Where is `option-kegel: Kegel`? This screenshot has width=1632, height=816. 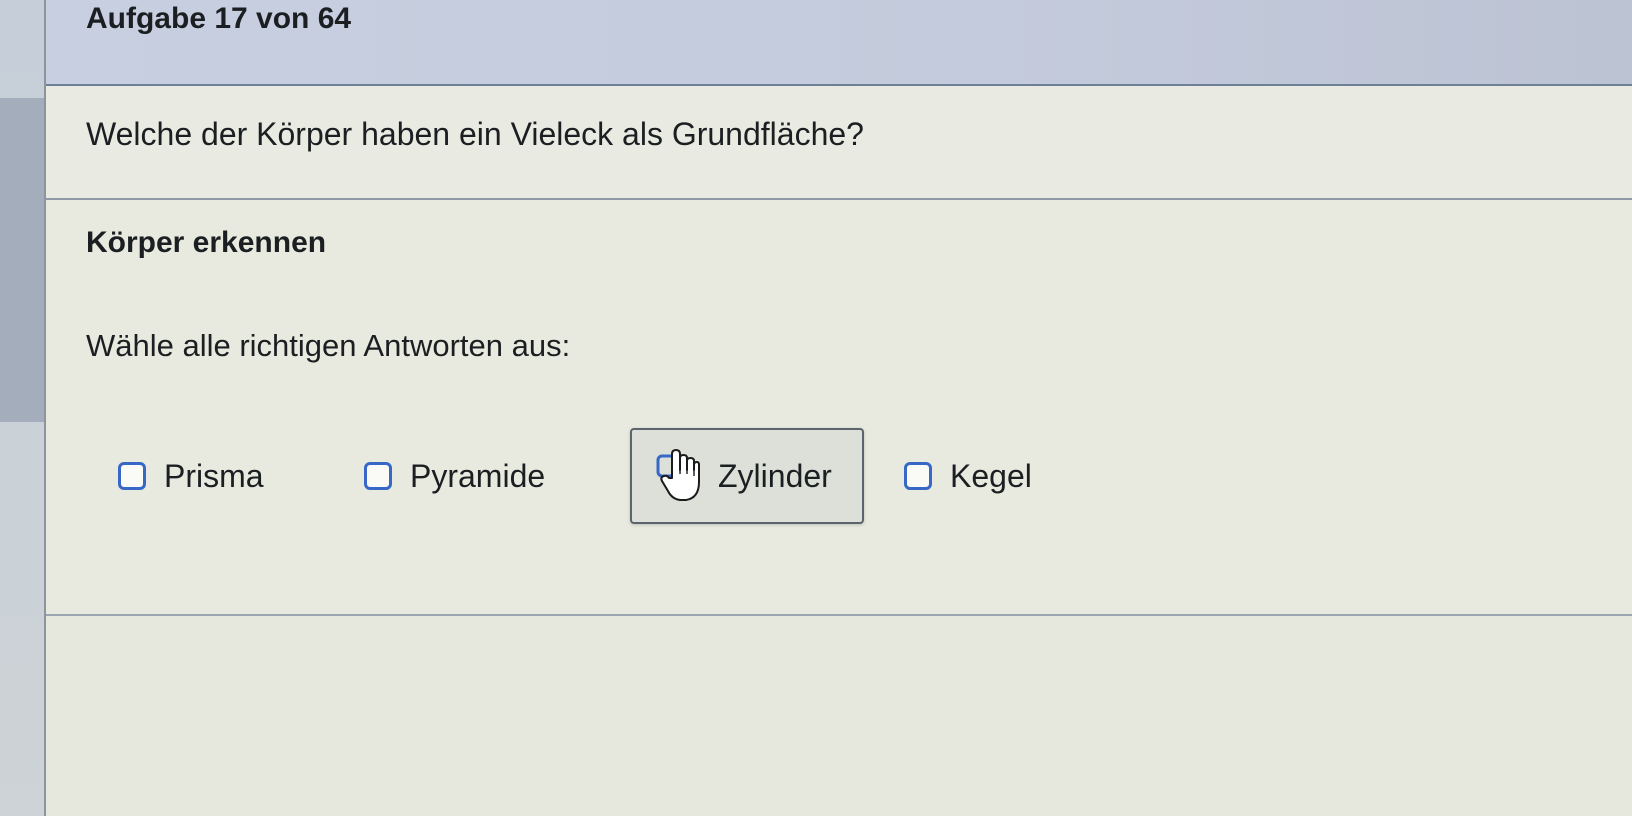
option-kegel: Kegel is located at coordinates (968, 476).